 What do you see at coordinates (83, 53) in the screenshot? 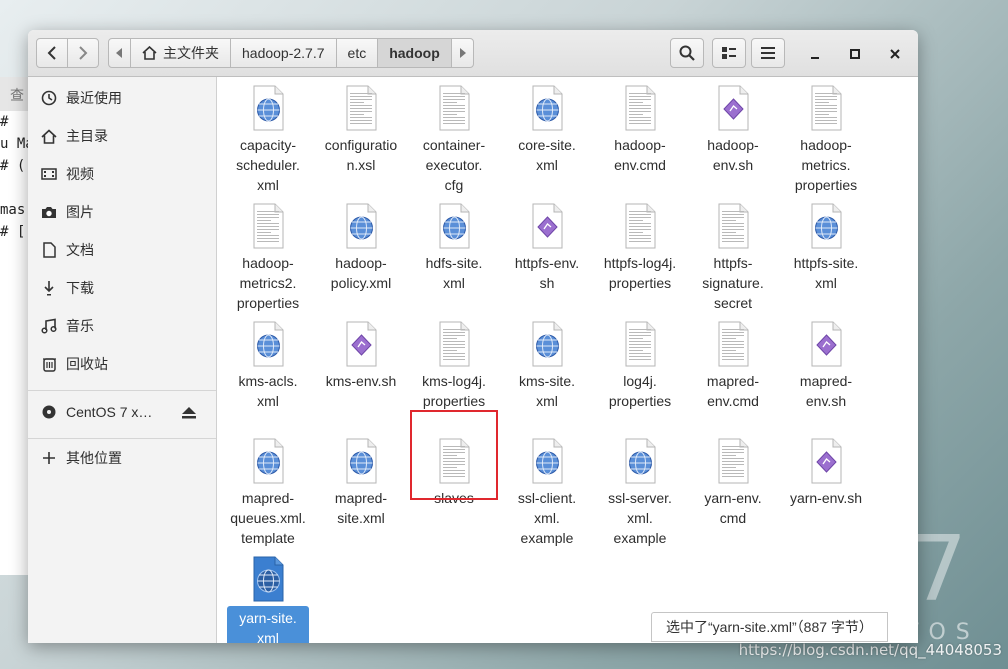
I see `forward-button` at bounding box center [83, 53].